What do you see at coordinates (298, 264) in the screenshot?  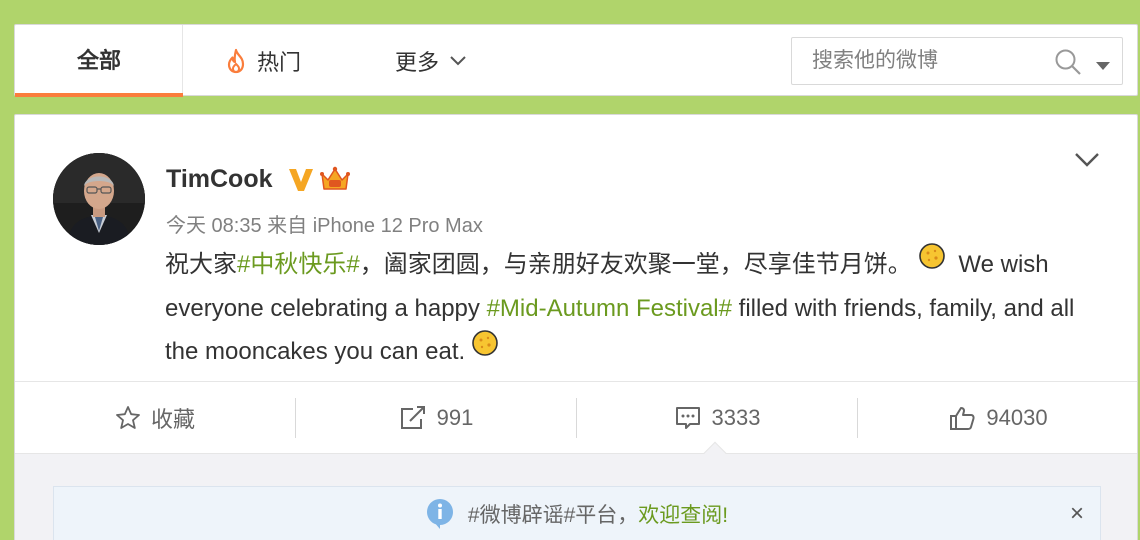 I see `hashtag-link: #中秋快乐#` at bounding box center [298, 264].